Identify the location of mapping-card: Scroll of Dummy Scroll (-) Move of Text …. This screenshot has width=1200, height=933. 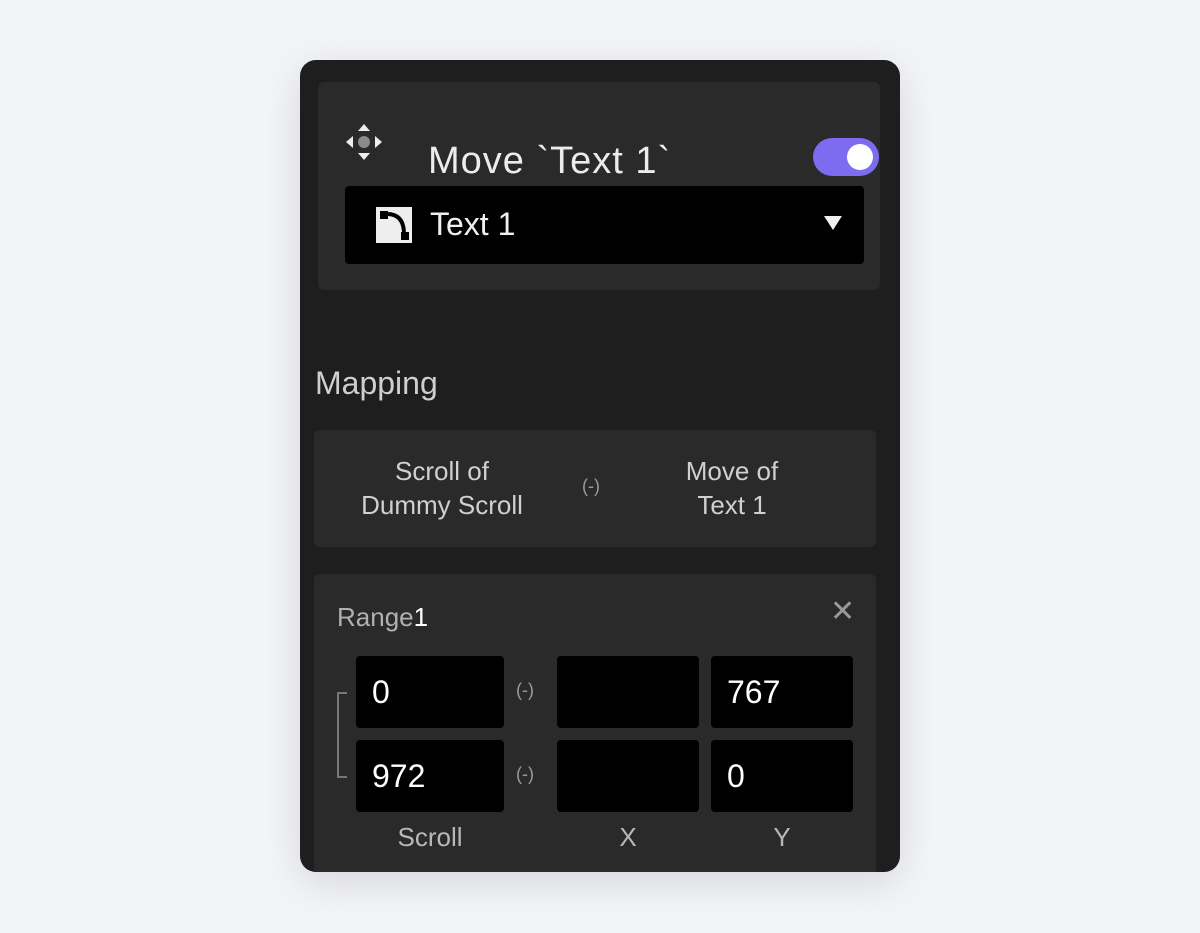
(595, 488).